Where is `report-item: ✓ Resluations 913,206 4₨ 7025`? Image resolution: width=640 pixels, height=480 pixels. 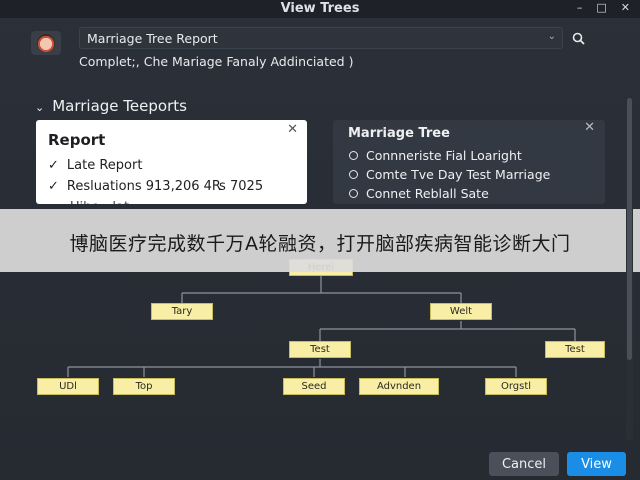 report-item: ✓ Resluations 913,206 4₨ 7025 is located at coordinates (155, 186).